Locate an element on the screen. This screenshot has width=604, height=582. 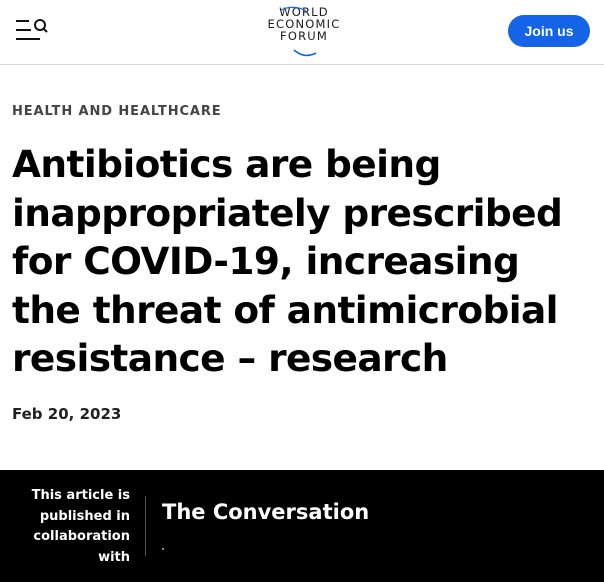
menu-search-icon is located at coordinates (32, 29).